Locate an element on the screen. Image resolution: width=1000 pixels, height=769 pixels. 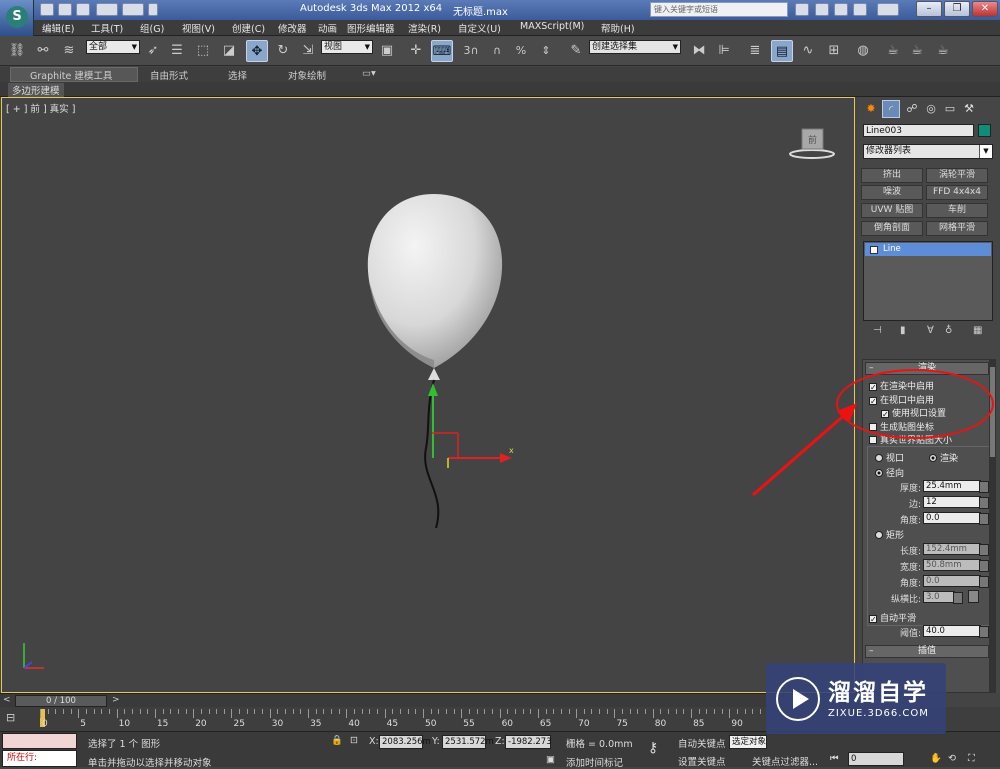
configure-sets-icon: ▦ is located at coordinates (977, 330).